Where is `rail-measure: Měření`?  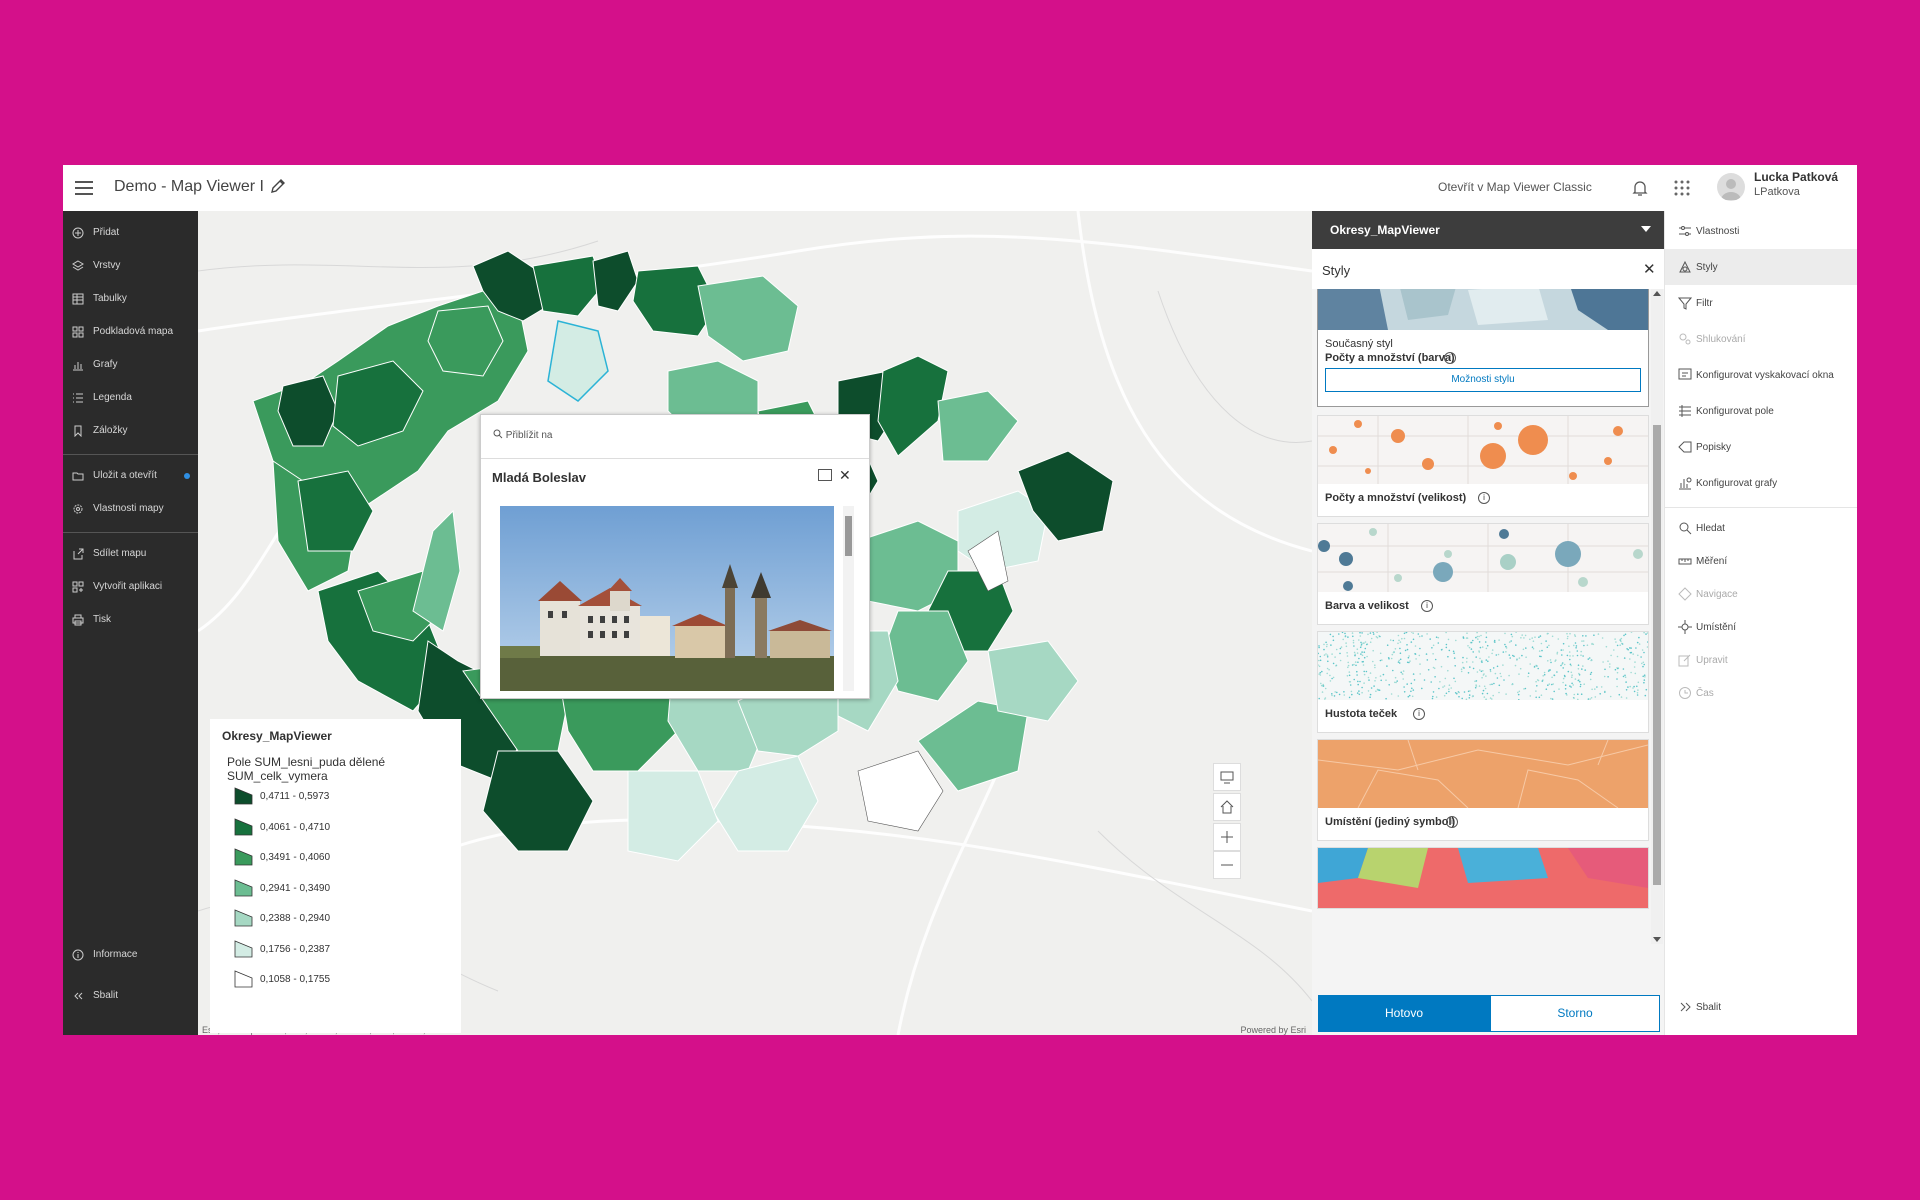 rail-measure: Měření is located at coordinates (1761, 561).